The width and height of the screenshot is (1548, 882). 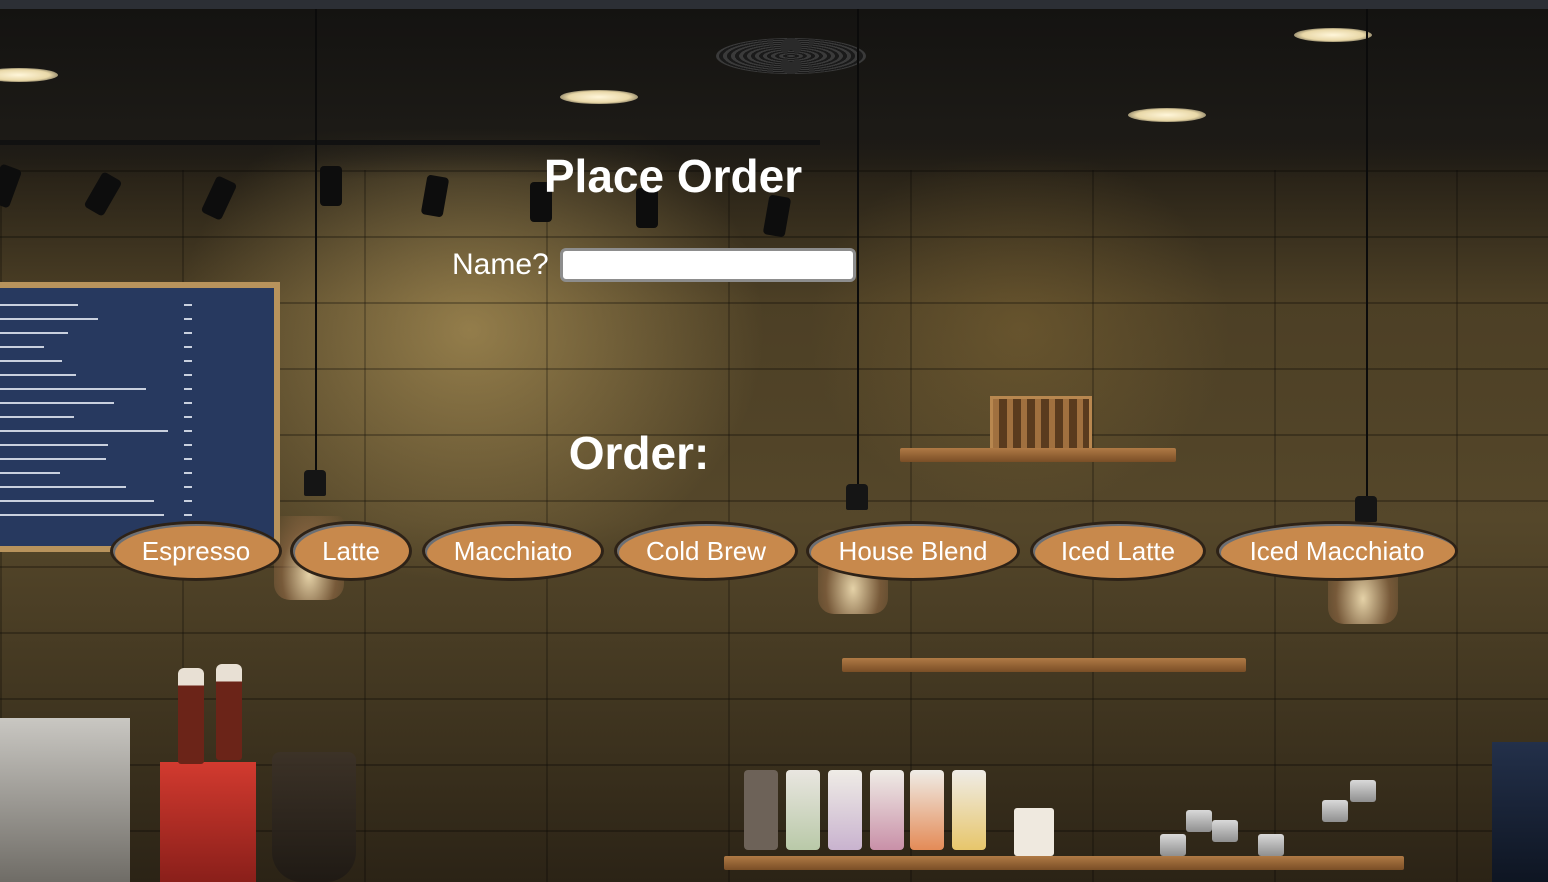 What do you see at coordinates (500, 264) in the screenshot?
I see `name-label: Name?` at bounding box center [500, 264].